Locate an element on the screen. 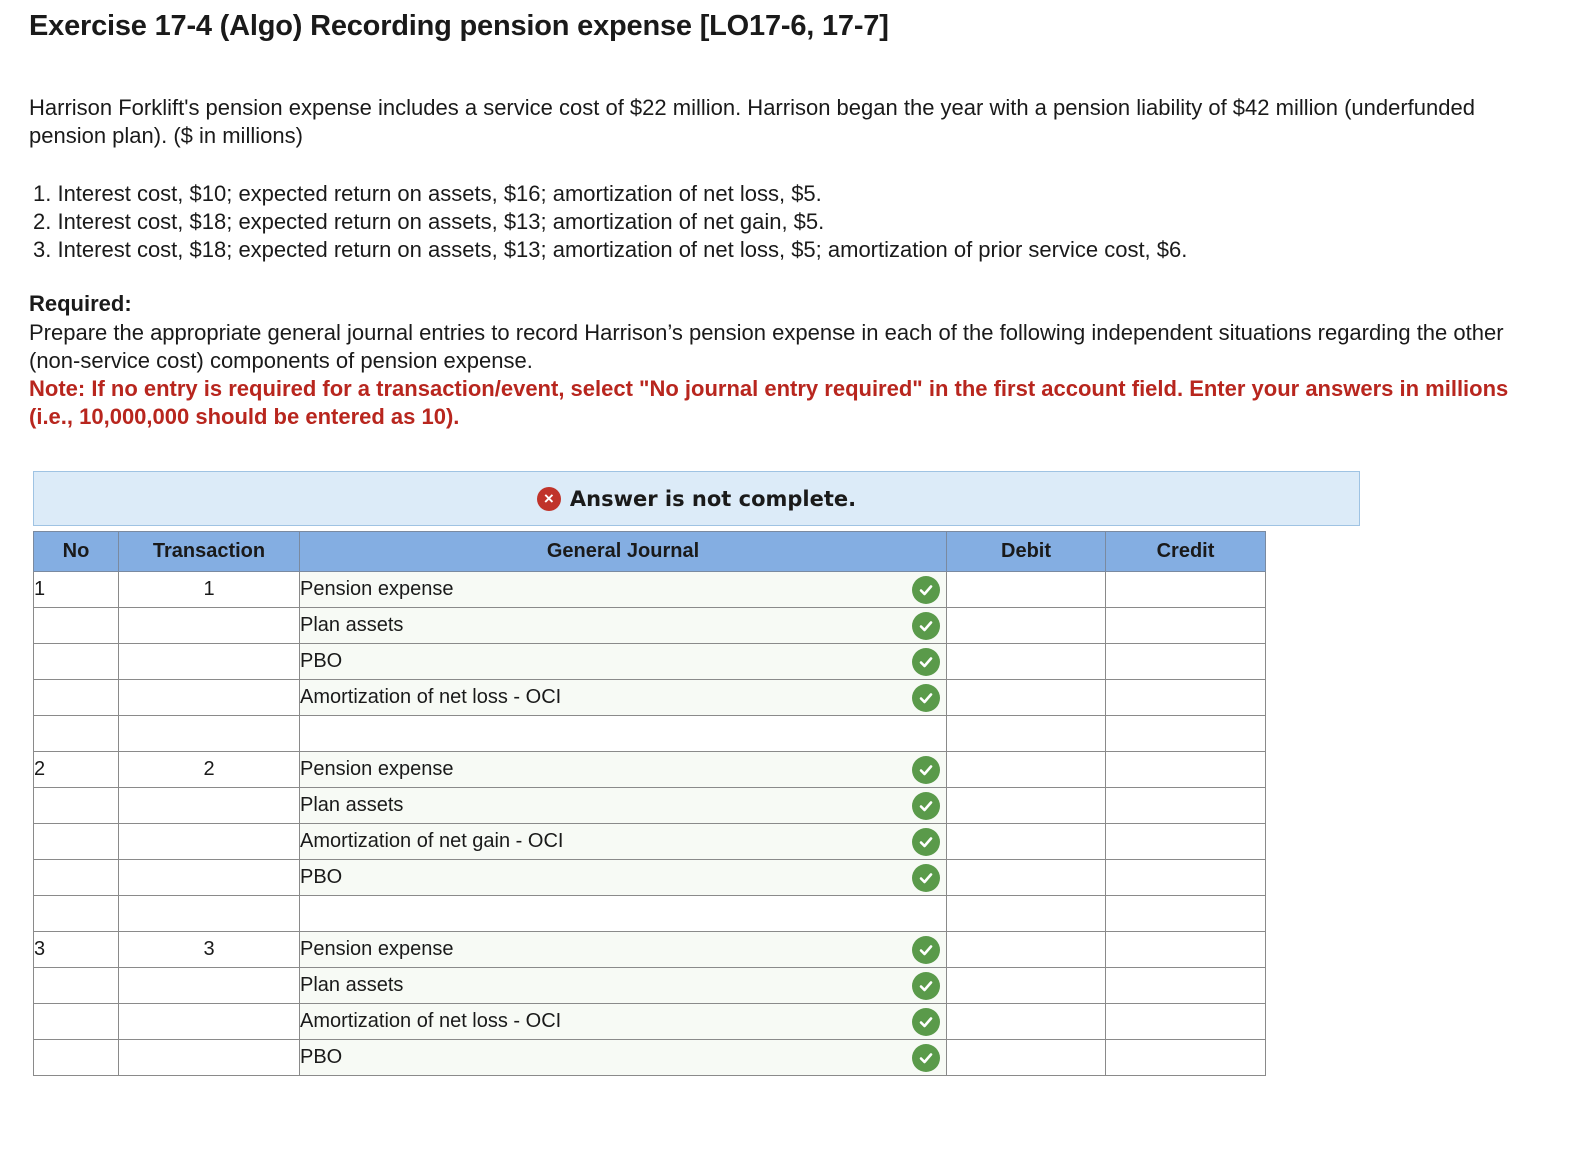 This screenshot has height=1154, width=1580. row-transaction: 1 is located at coordinates (209, 589).